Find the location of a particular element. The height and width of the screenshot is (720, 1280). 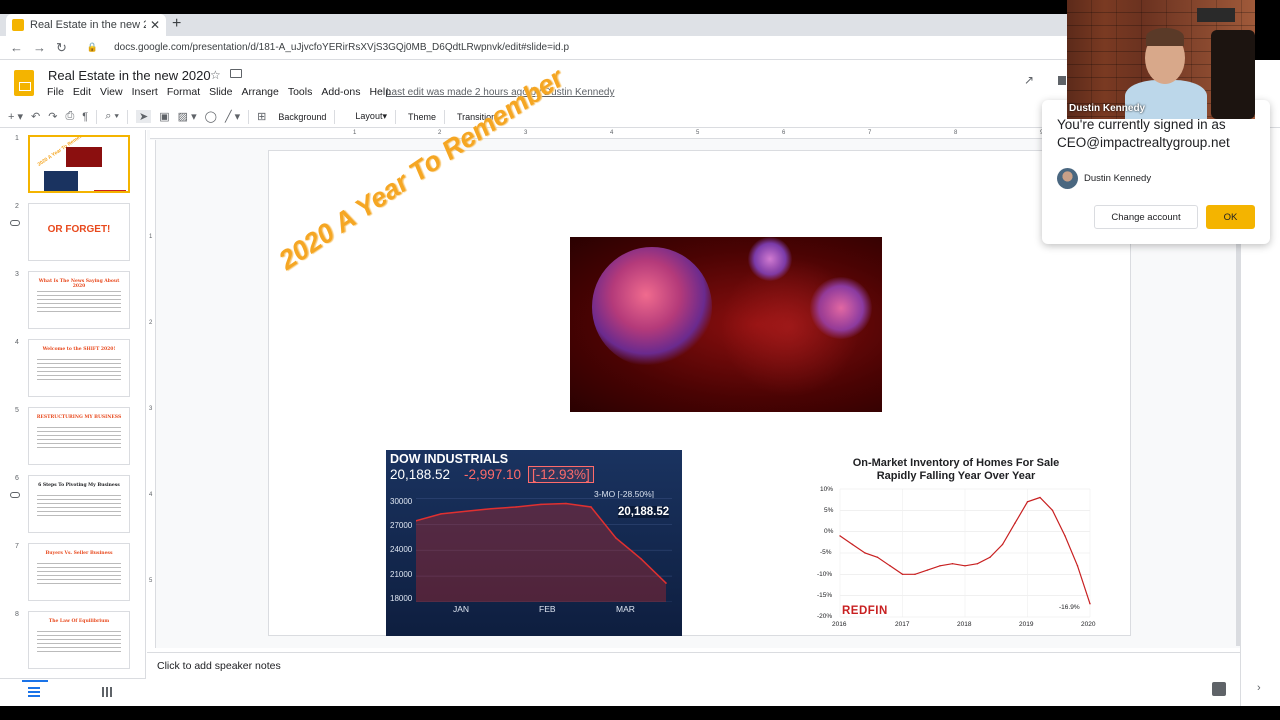

account-name: Dustin Kennedy is located at coordinates (1118, 178).